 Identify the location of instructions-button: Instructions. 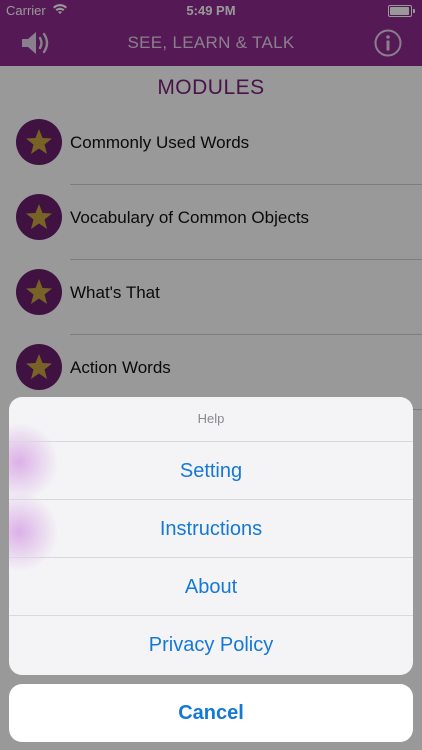
(211, 528).